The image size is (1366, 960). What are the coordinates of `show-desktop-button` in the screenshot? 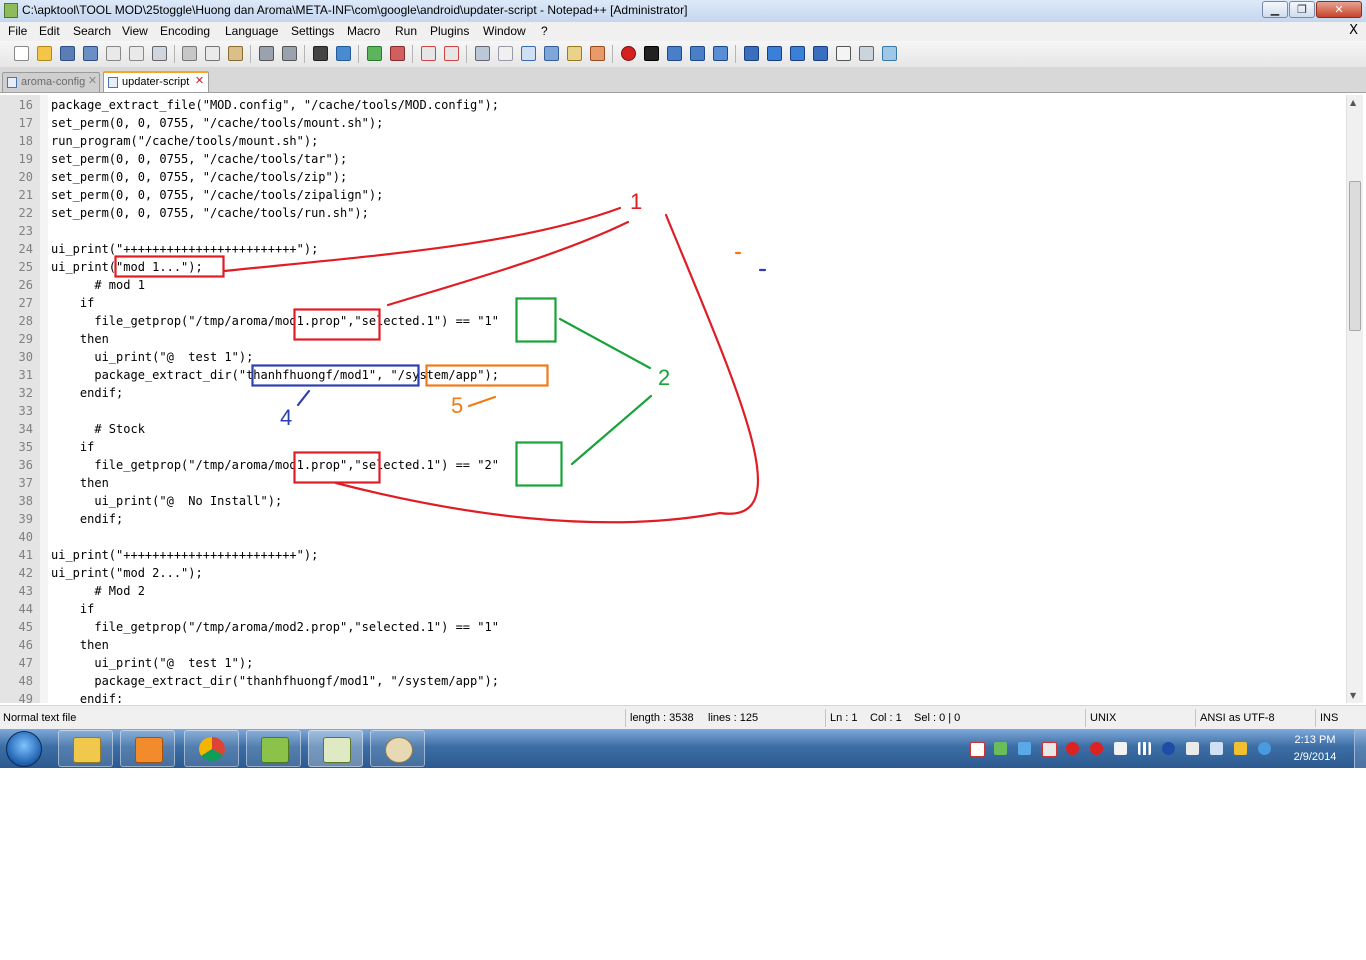 It's located at (1360, 748).